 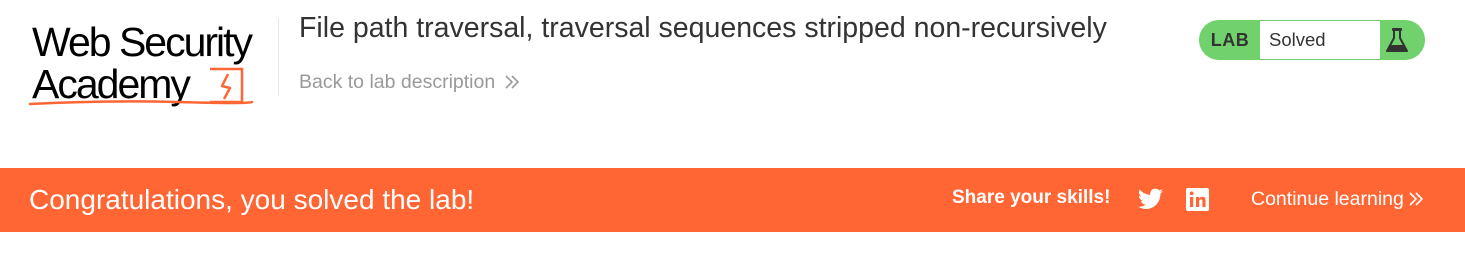 I want to click on back-link-label: Back to lab description, so click(x=397, y=82).